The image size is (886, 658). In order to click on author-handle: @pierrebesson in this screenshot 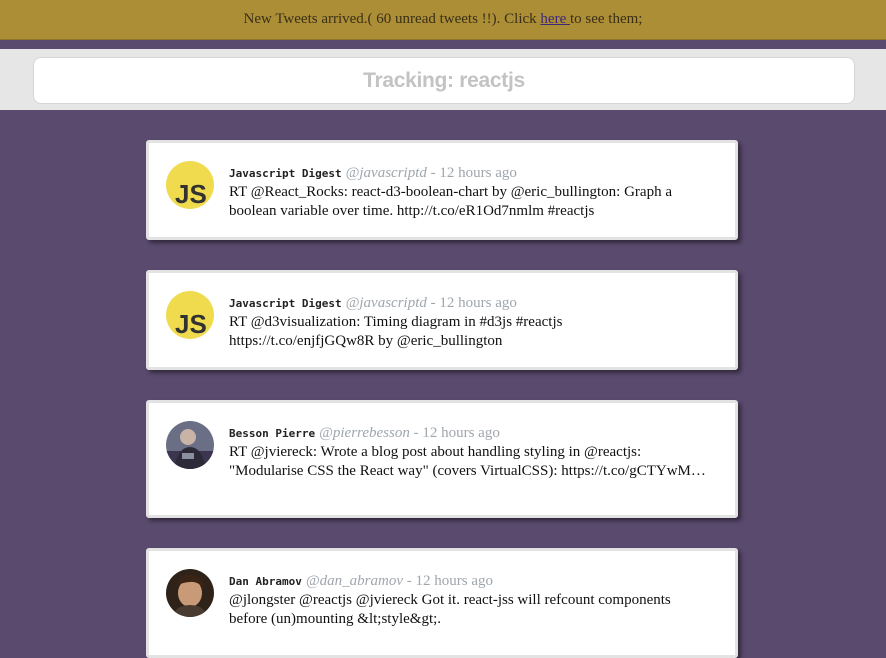, I will do `click(364, 433)`.